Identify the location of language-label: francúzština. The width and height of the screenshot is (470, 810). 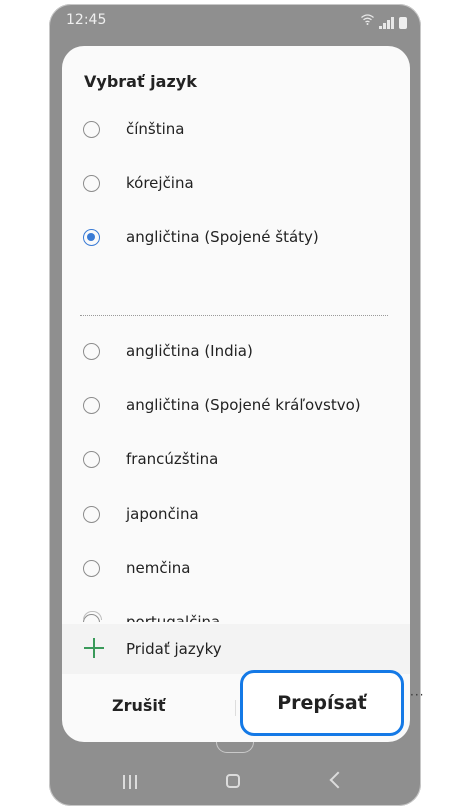
(172, 459).